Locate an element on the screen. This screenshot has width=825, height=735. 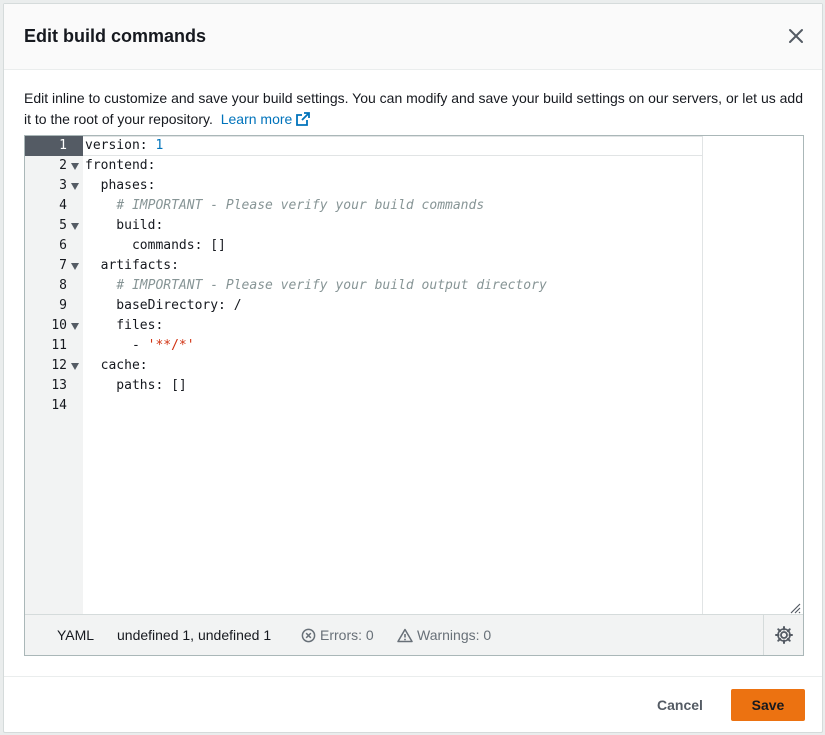
line-number: 7 is located at coordinates (63, 265).